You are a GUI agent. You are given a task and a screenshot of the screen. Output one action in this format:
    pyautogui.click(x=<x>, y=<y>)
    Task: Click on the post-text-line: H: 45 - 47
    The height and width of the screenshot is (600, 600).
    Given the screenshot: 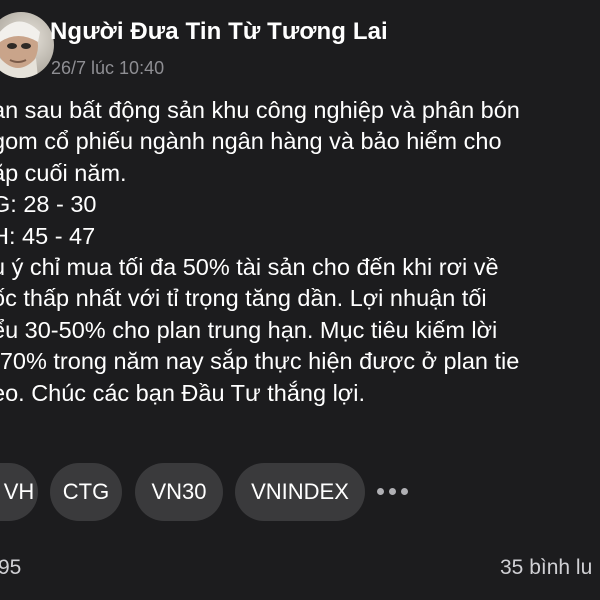 What is the action you would take?
    pyautogui.click(x=48, y=235)
    